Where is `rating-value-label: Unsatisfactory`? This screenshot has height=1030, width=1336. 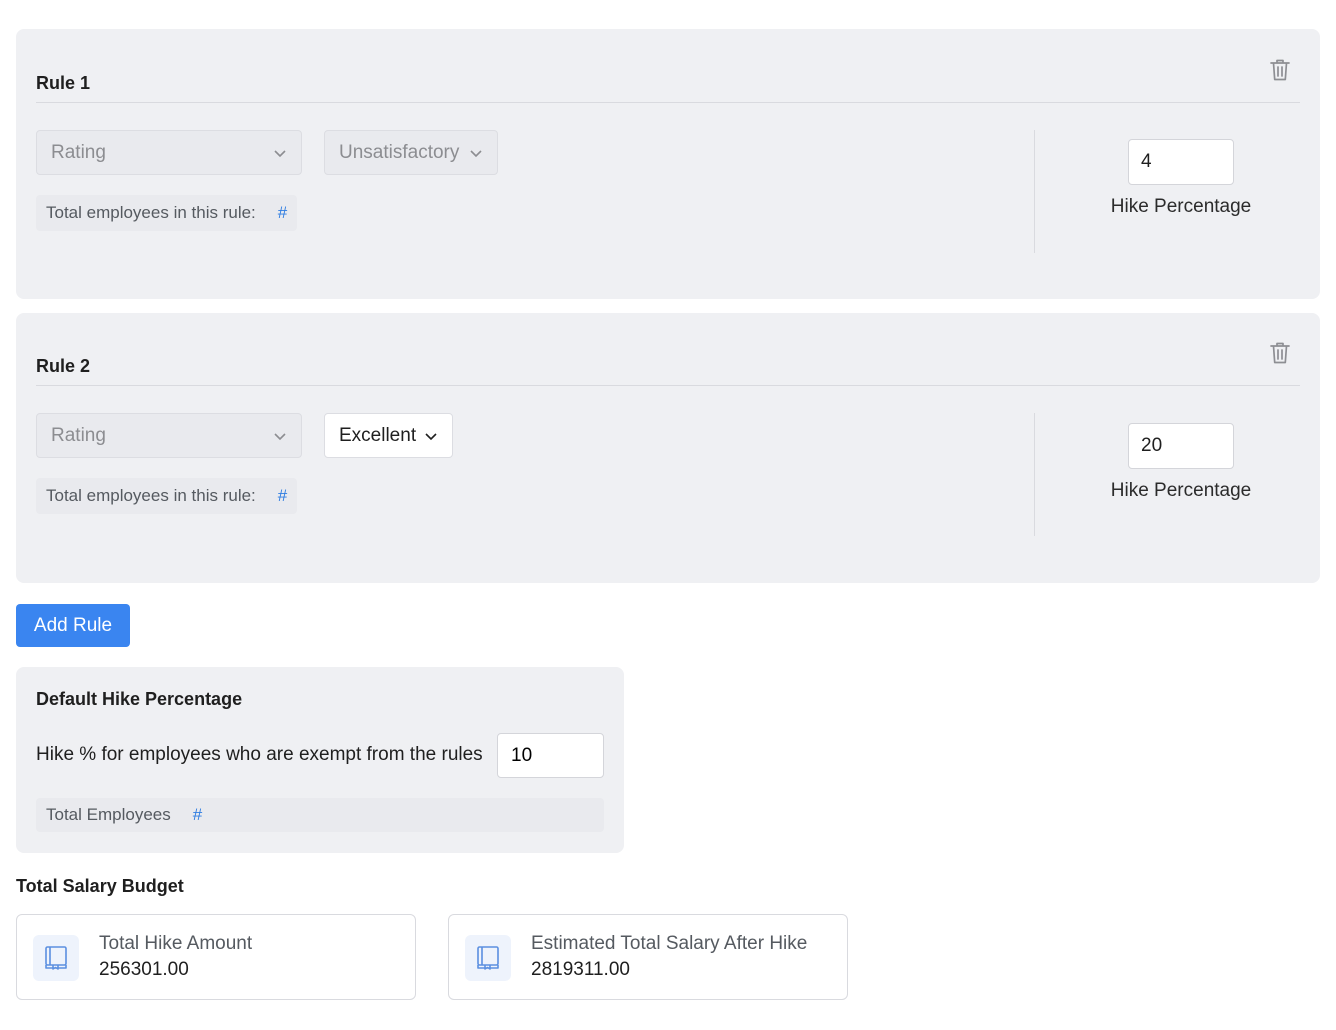
rating-value-label: Unsatisfactory is located at coordinates (399, 152).